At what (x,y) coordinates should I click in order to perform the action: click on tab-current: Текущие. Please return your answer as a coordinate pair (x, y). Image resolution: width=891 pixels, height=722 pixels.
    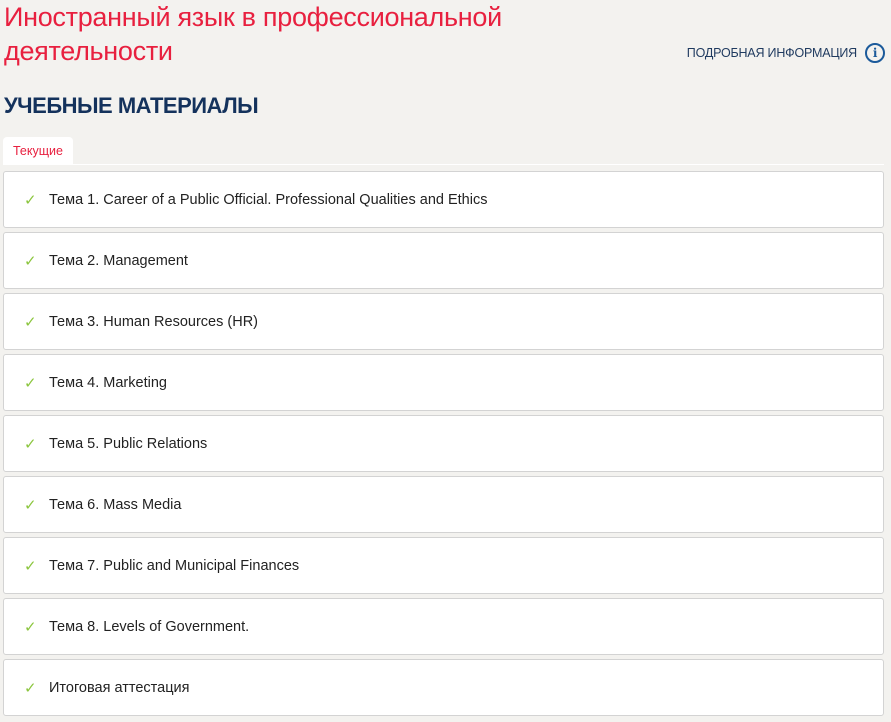
    Looking at the image, I should click on (38, 150).